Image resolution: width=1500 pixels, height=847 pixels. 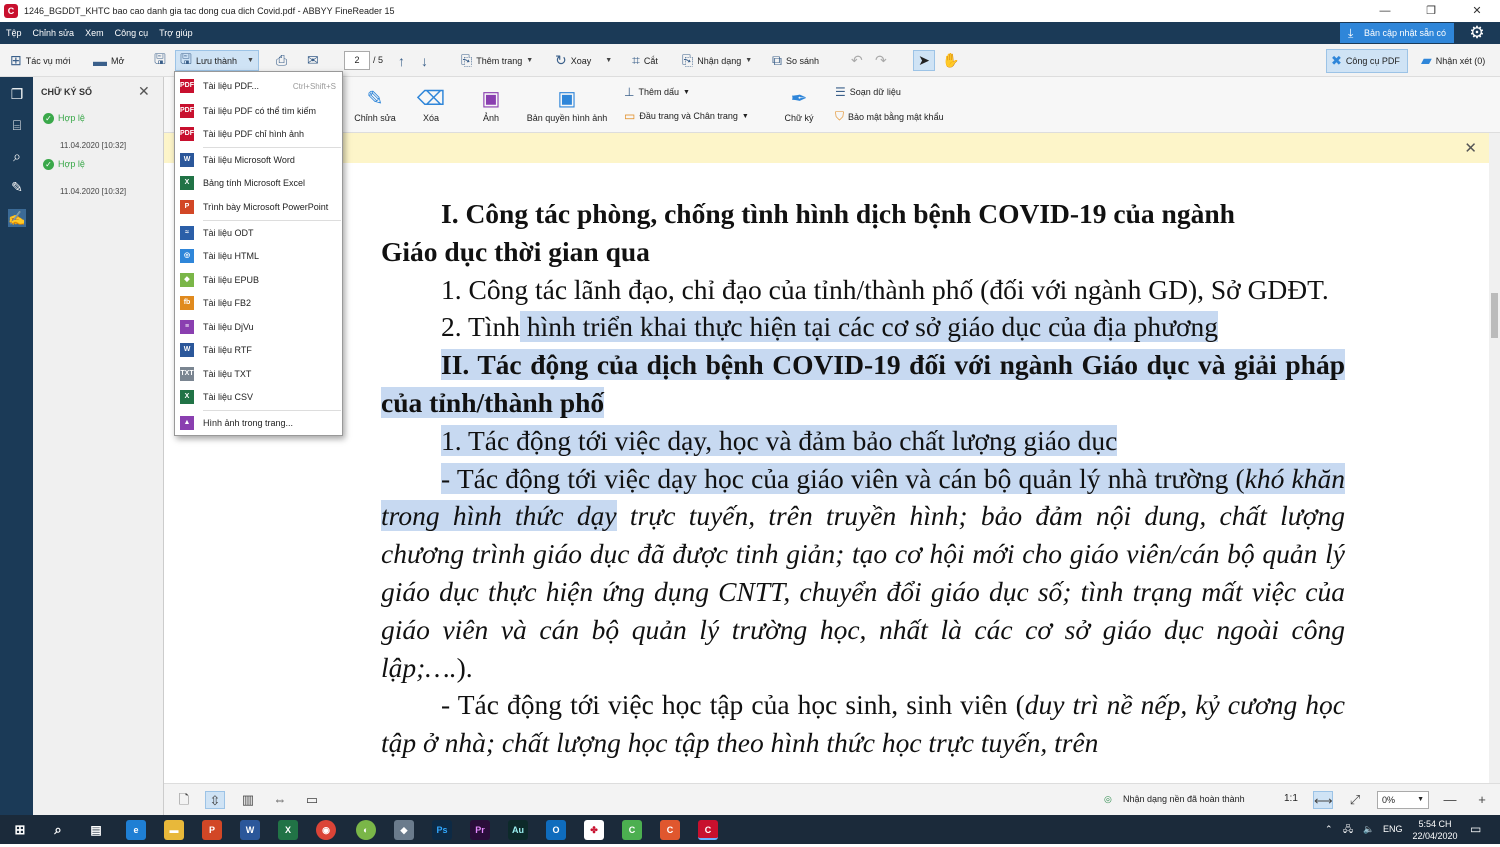 What do you see at coordinates (132, 33) in the screenshot?
I see `menu-tools: Công cụ` at bounding box center [132, 33].